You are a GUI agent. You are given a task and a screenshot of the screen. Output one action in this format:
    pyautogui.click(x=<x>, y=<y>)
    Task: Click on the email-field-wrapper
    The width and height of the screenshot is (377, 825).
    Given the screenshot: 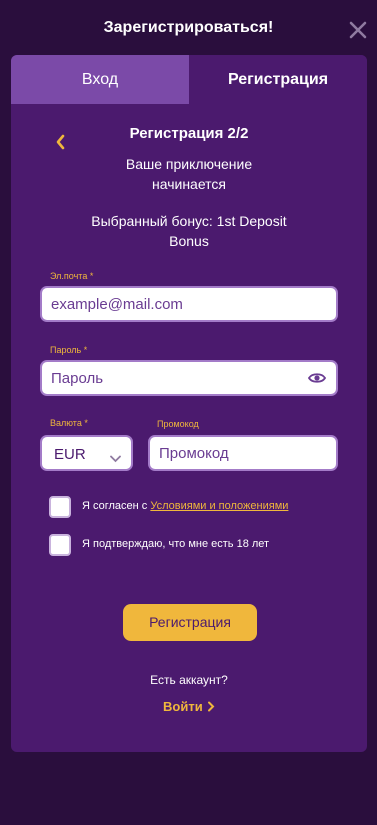 What is the action you would take?
    pyautogui.click(x=189, y=304)
    